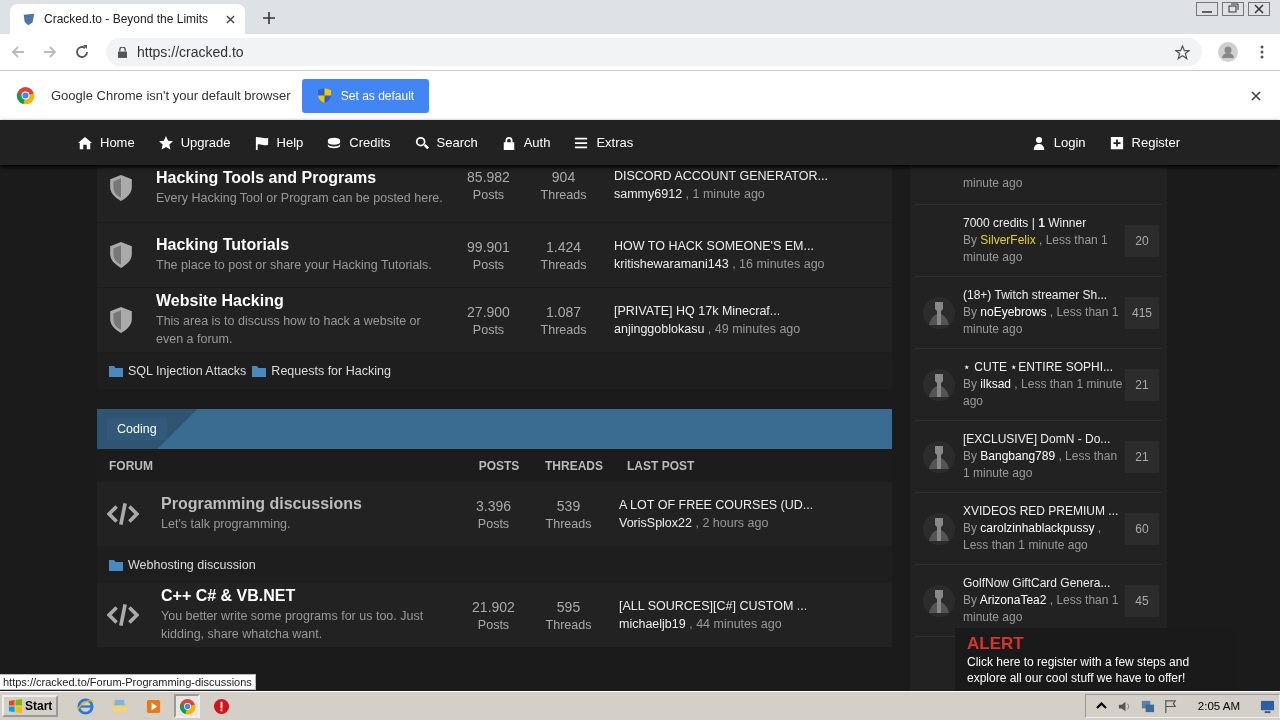  Describe the element at coordinates (1267, 706) in the screenshot. I see `desktop-icon` at that location.